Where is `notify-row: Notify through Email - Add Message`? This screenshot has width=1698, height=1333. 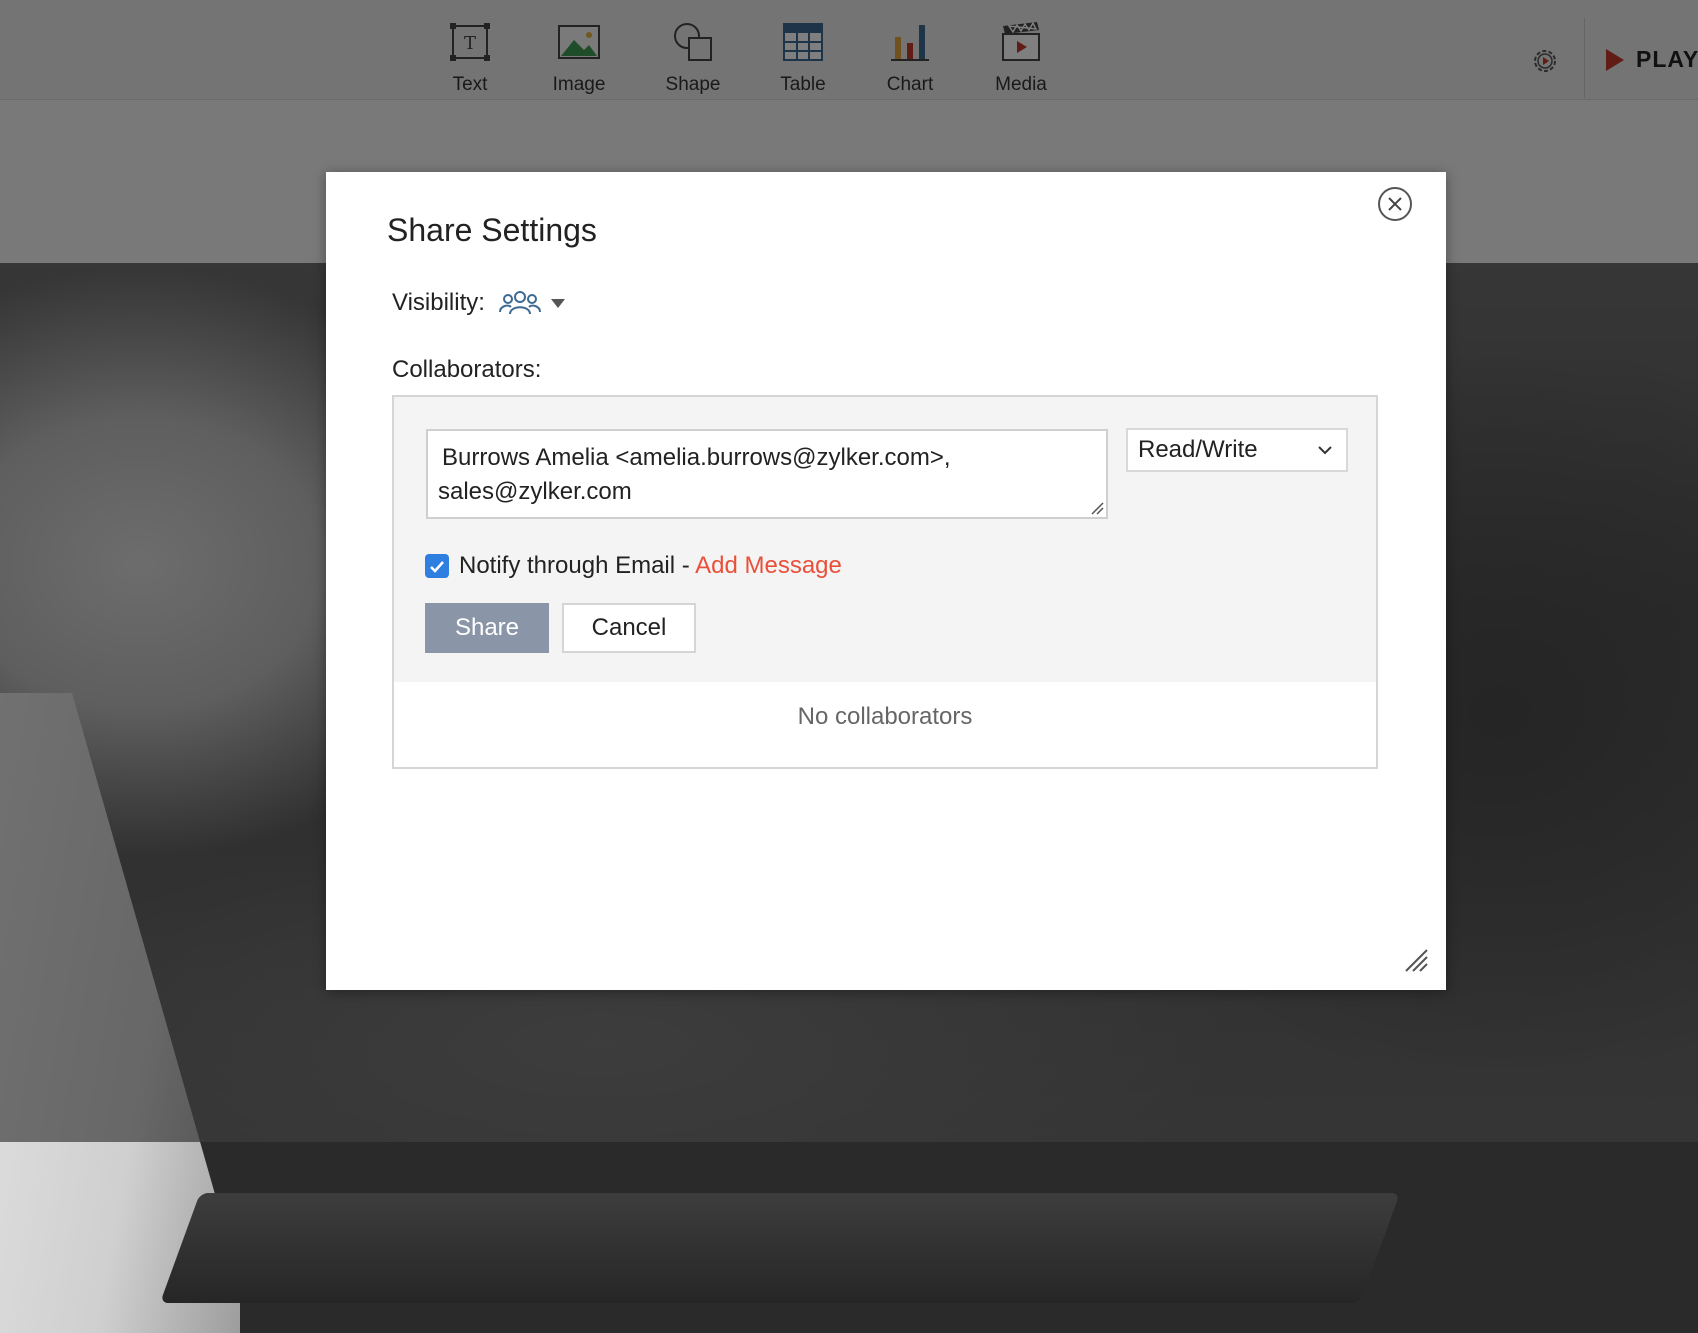
notify-row: Notify through Email - Add Message is located at coordinates (633, 566).